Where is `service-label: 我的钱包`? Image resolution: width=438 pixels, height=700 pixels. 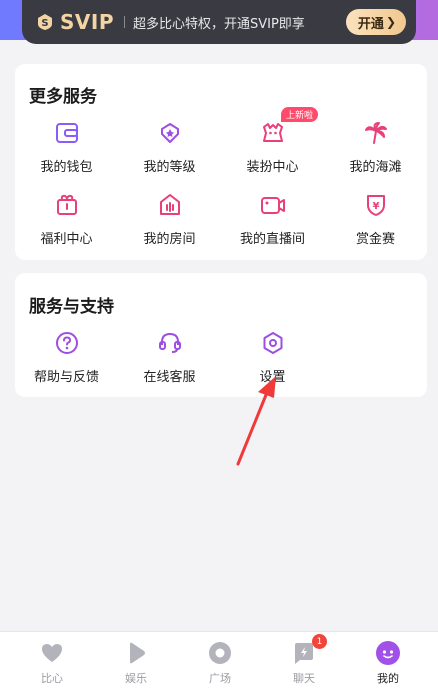
service-label: 我的钱包 is located at coordinates (66, 167).